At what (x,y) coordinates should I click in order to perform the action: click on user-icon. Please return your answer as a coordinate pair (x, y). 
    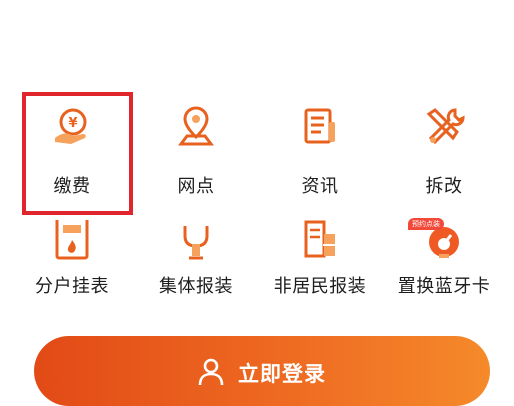
    Looking at the image, I should click on (211, 372).